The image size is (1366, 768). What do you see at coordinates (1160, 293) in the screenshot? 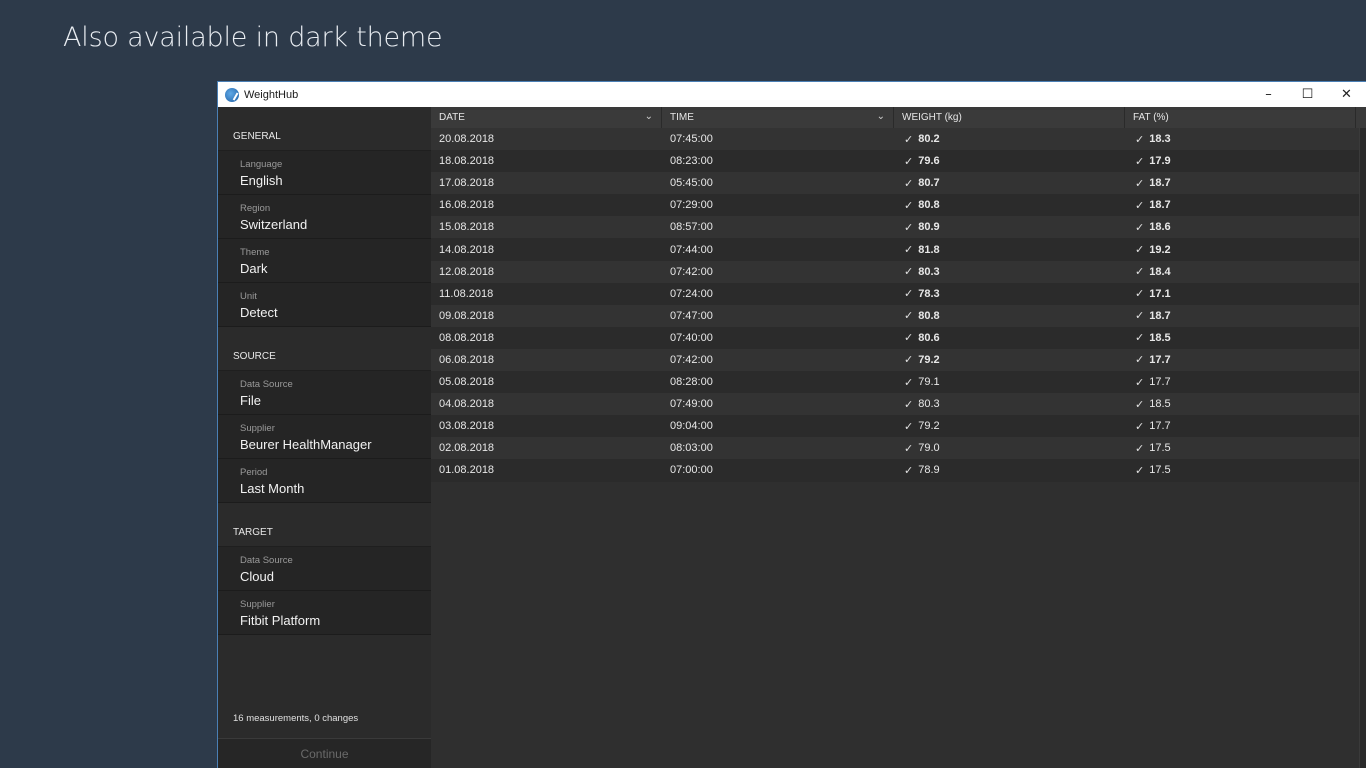
I see `fat-value: 17.1` at bounding box center [1160, 293].